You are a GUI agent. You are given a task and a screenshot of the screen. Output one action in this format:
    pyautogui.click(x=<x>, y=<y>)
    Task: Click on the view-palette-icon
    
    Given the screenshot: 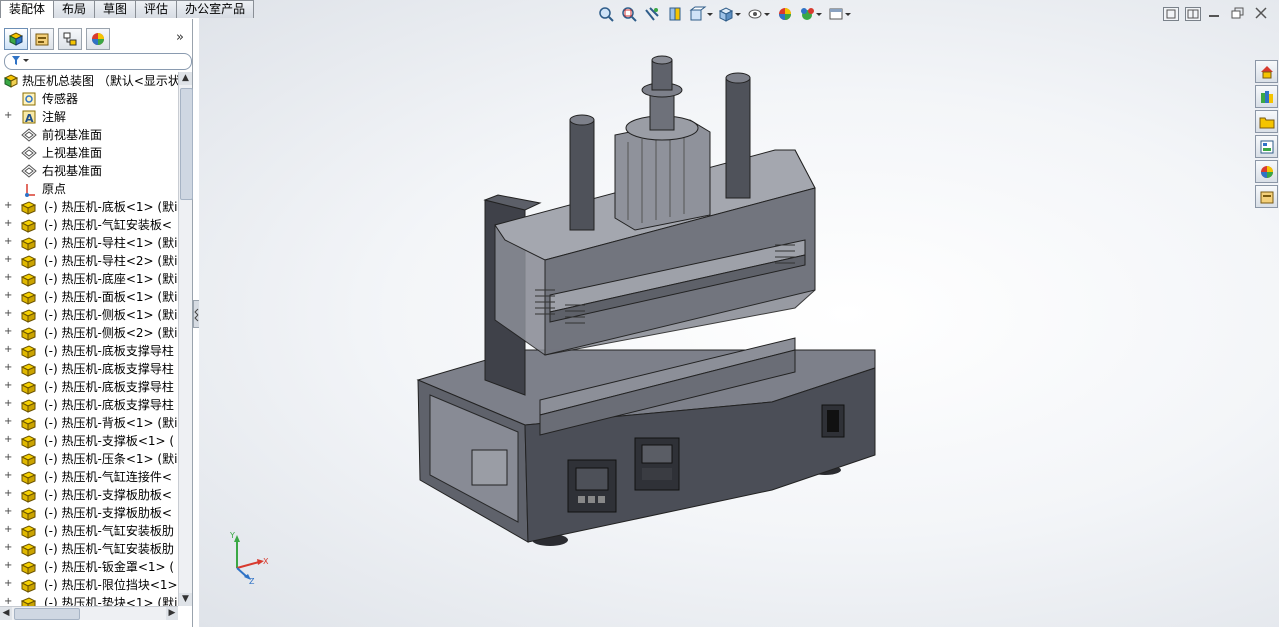 What is the action you would take?
    pyautogui.click(x=1266, y=146)
    